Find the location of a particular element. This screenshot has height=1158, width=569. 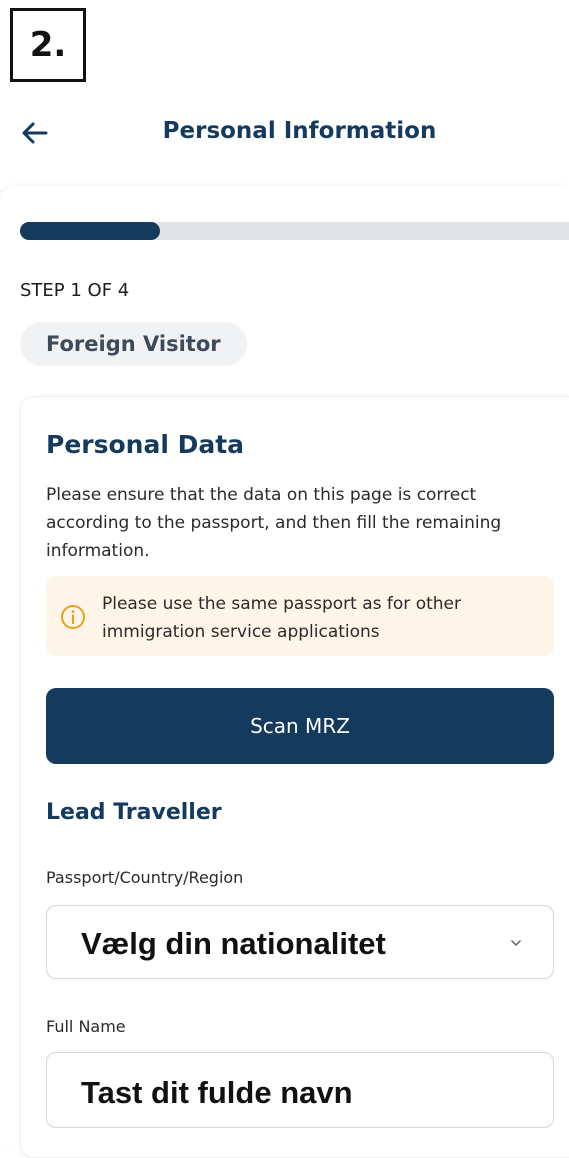

full-name-input: Tast dit fulde navn is located at coordinates (300, 1090).